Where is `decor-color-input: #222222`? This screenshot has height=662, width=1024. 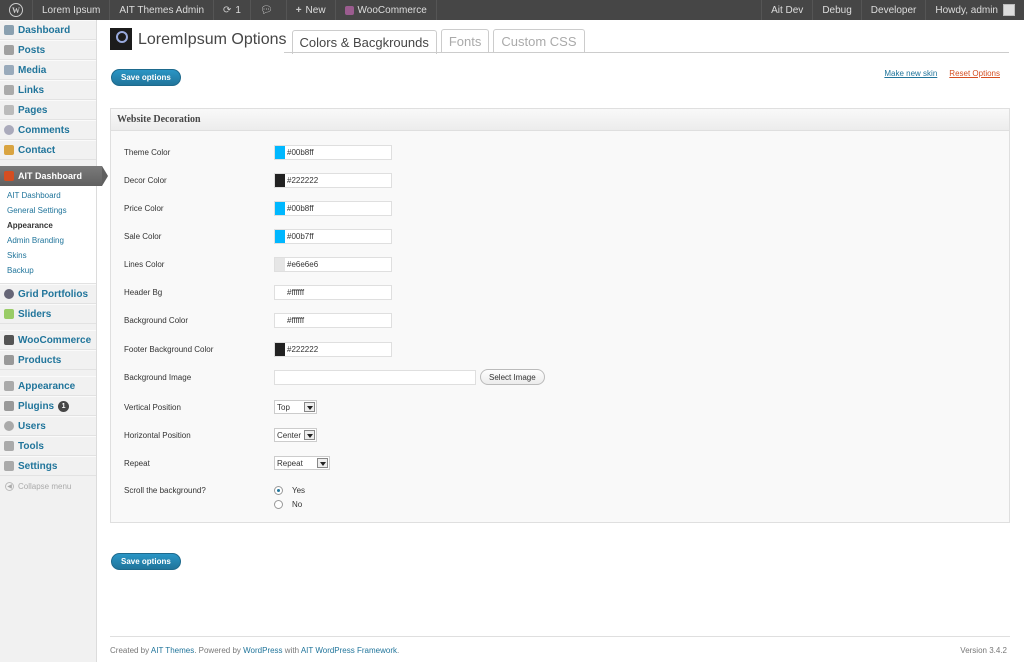 decor-color-input: #222222 is located at coordinates (333, 180).